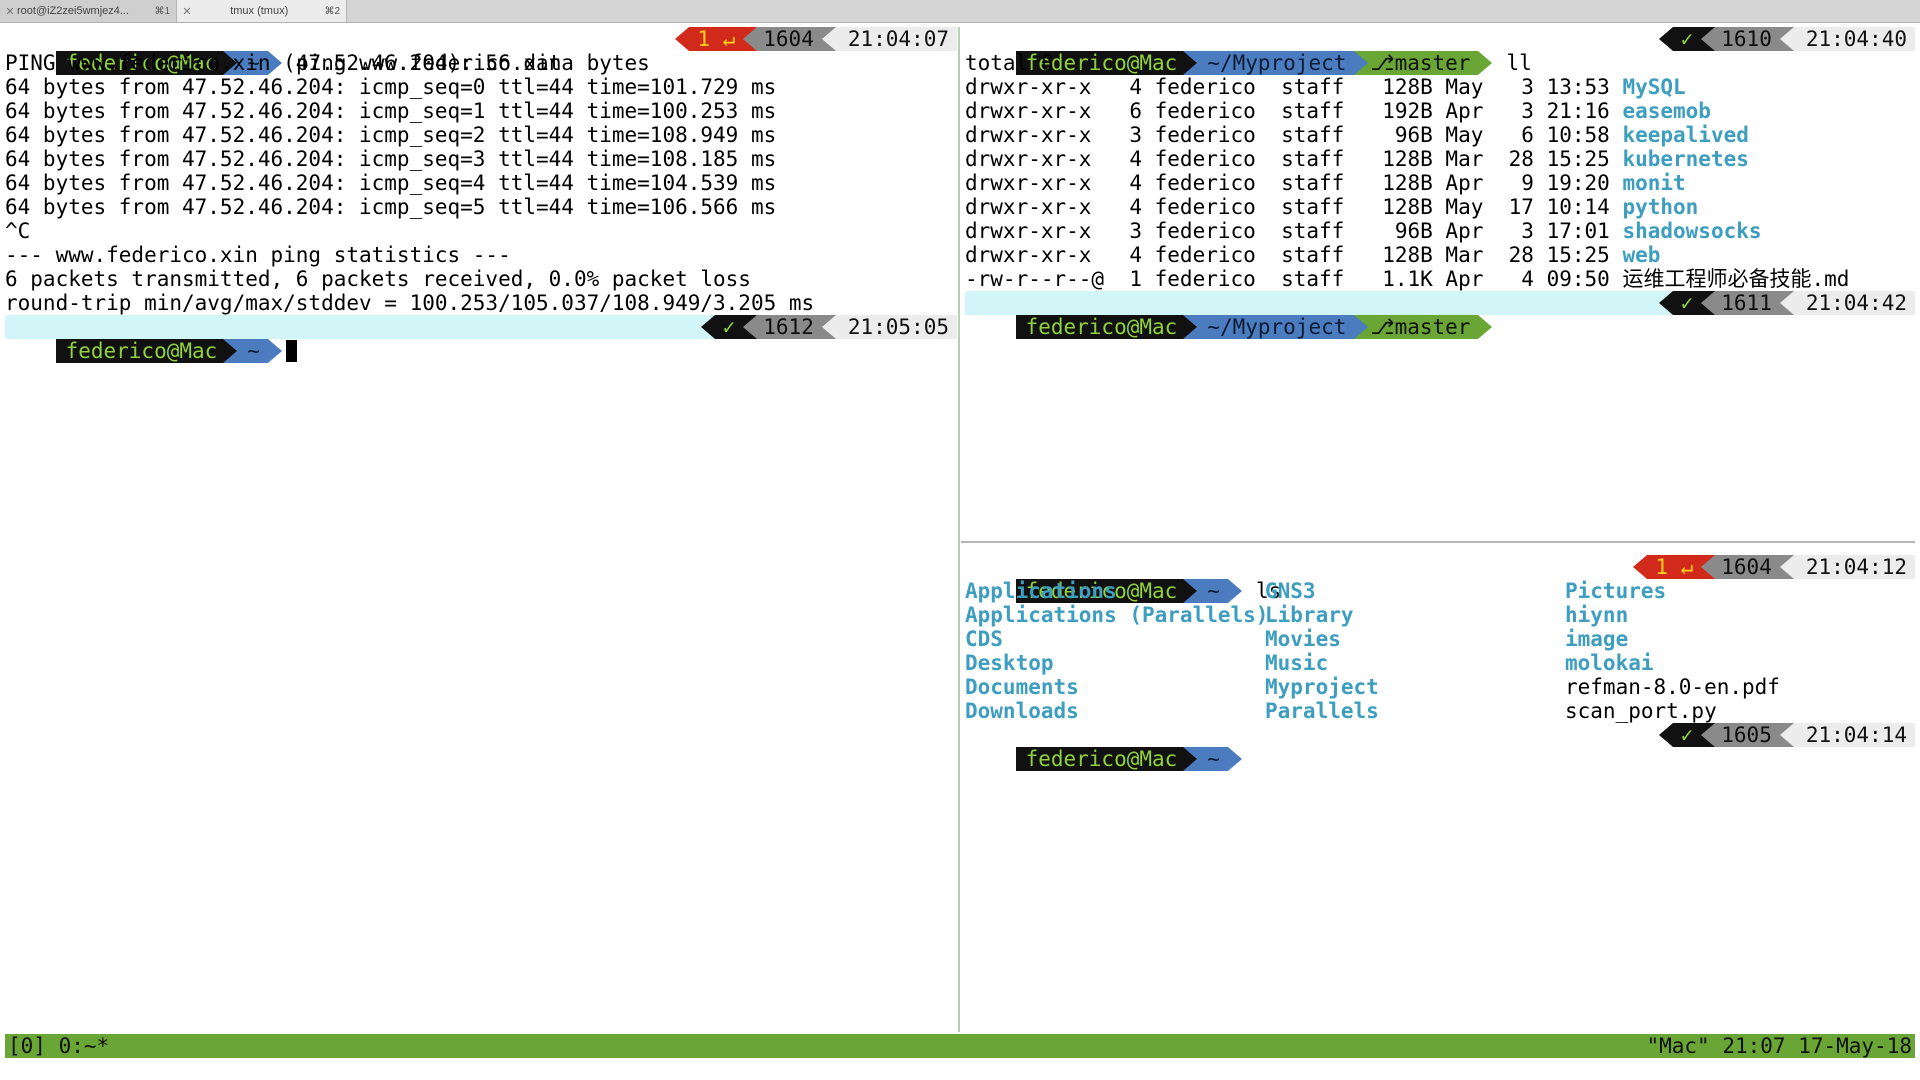 The height and width of the screenshot is (1080, 1920). Describe the element at coordinates (1685, 135) in the screenshot. I see `ll-row-name: keepalived` at that location.